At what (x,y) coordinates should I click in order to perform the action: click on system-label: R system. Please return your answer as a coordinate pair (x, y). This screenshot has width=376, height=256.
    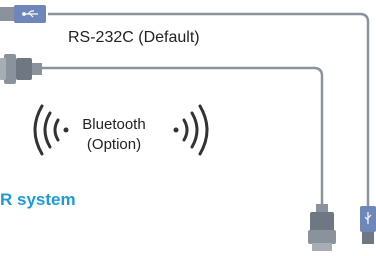
    Looking at the image, I should click on (38, 199).